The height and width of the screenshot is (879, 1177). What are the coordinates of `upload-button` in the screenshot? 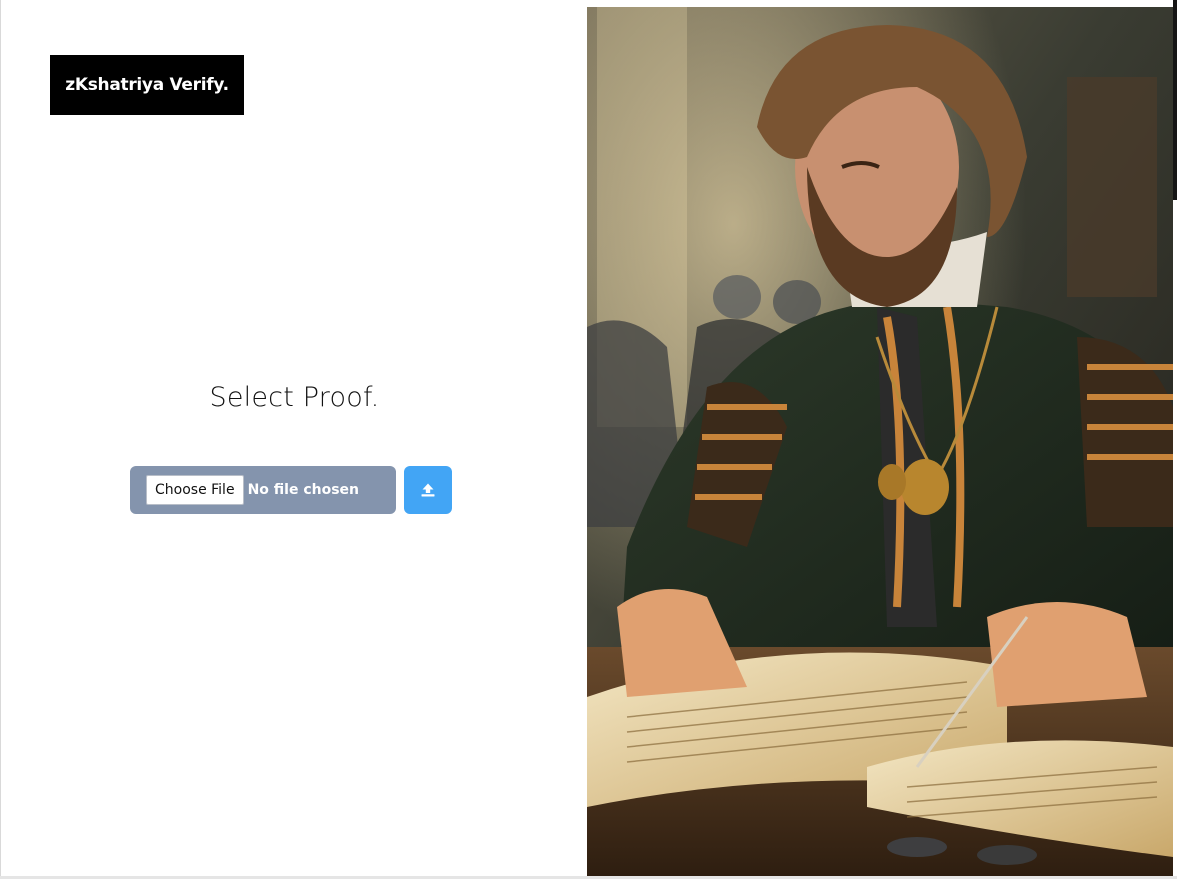 It's located at (428, 490).